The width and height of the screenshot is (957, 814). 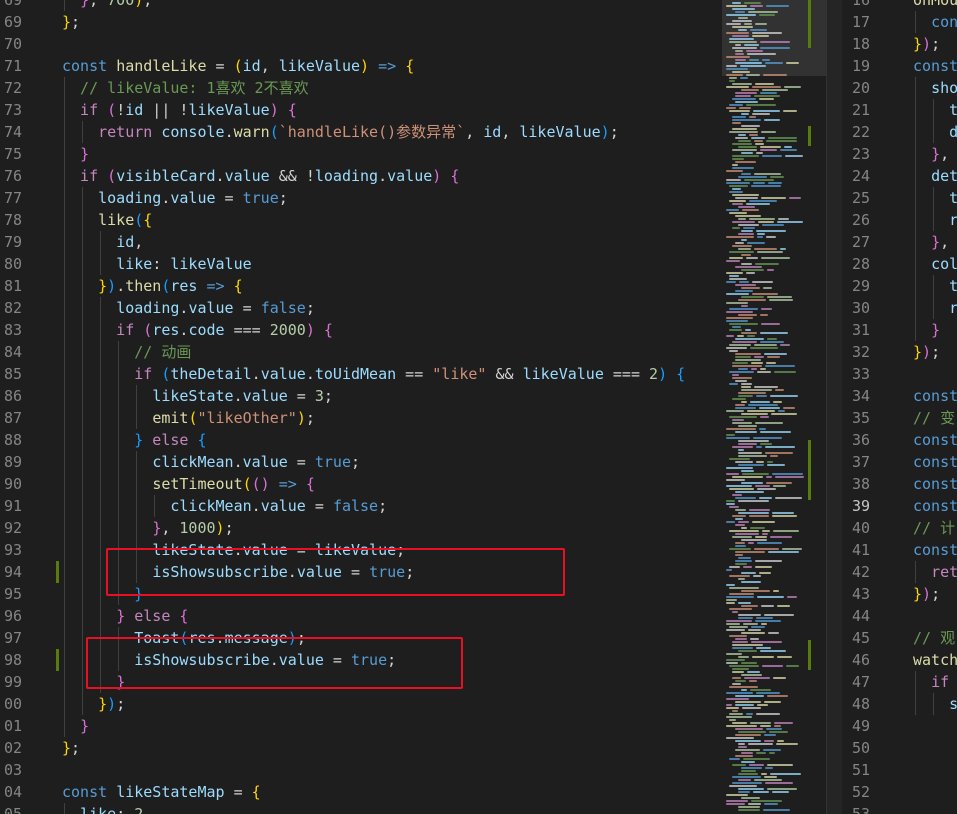 I want to click on code-line: 84 // 动画, so click(x=361, y=352).